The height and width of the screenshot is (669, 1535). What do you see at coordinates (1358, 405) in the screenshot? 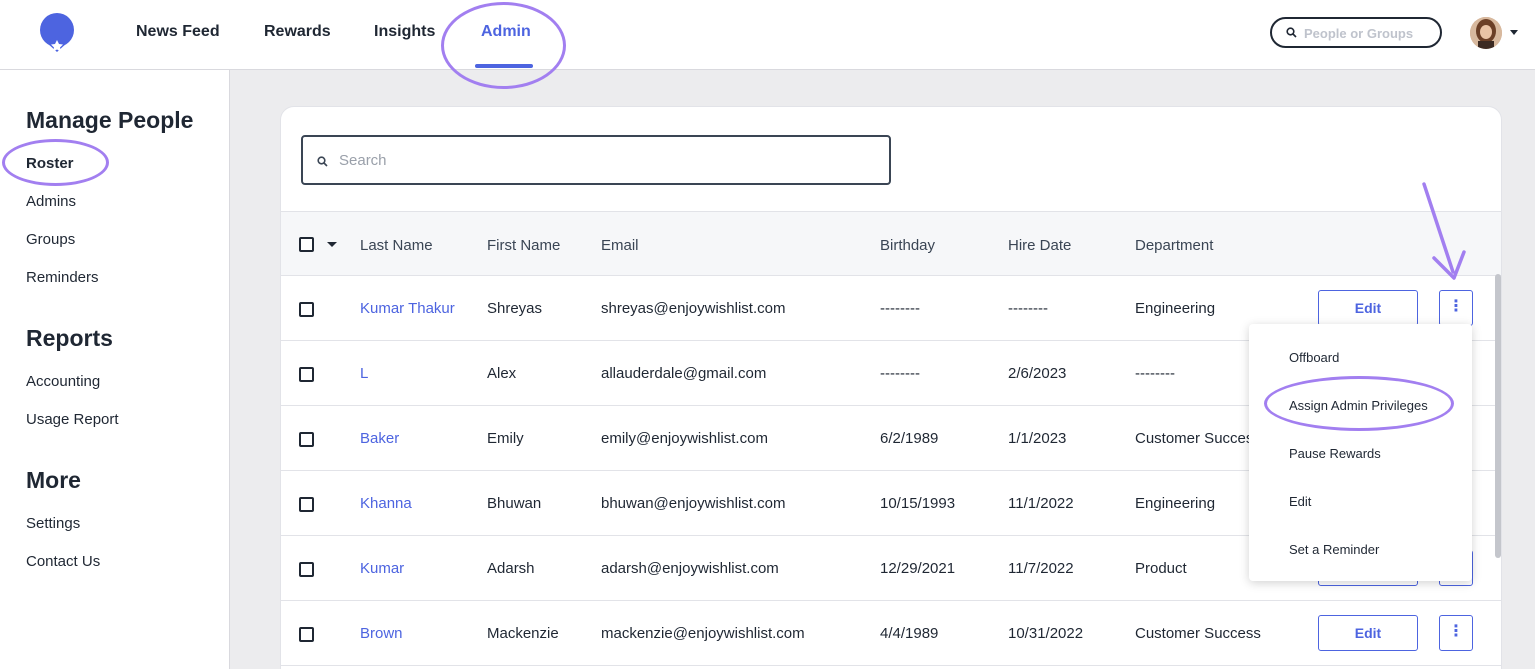
I see `menu-item-assign-admin-privileges: Assign Admin Privileges` at bounding box center [1358, 405].